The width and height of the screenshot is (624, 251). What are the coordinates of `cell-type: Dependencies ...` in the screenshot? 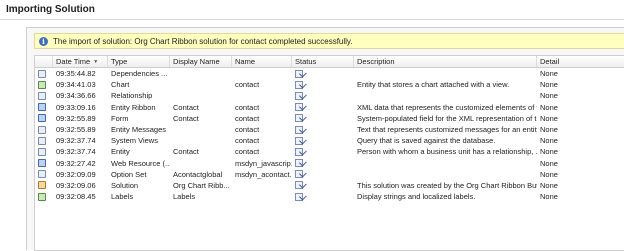 It's located at (139, 73).